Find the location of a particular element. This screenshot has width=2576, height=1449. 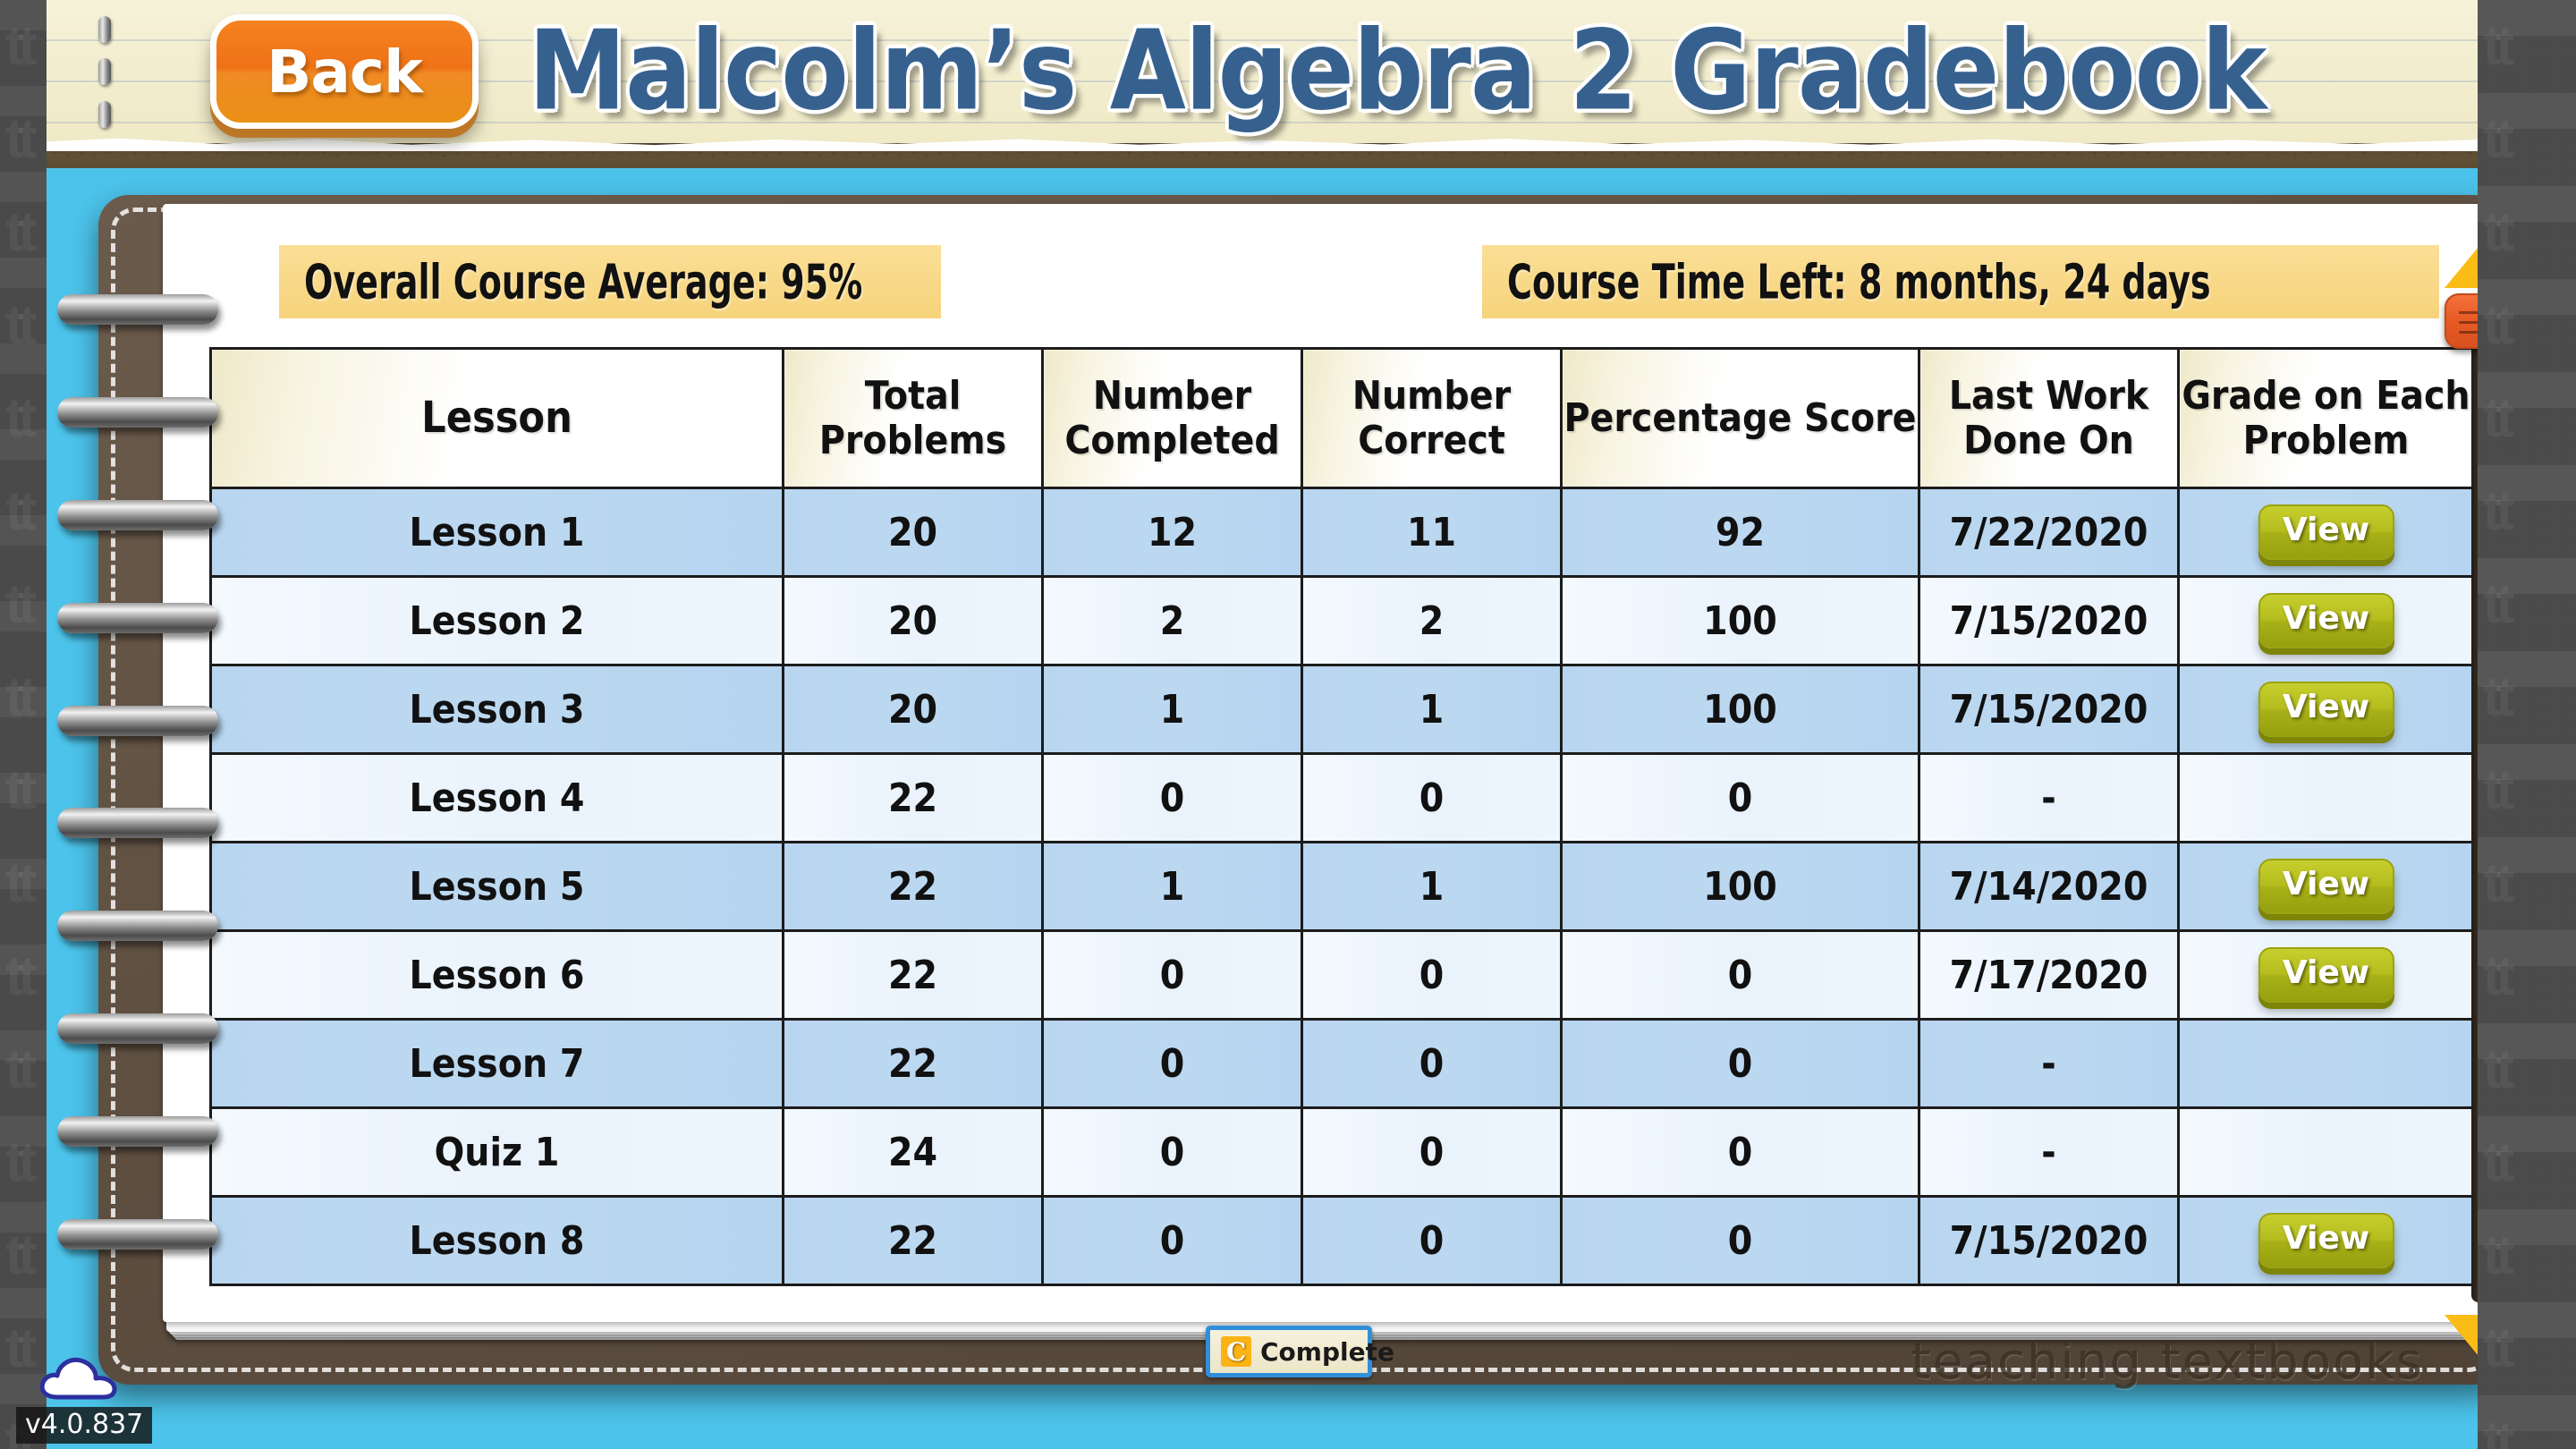

table-row: Lesson 5 22 1 1 100 7/14/2020 View is located at coordinates (1342, 886).